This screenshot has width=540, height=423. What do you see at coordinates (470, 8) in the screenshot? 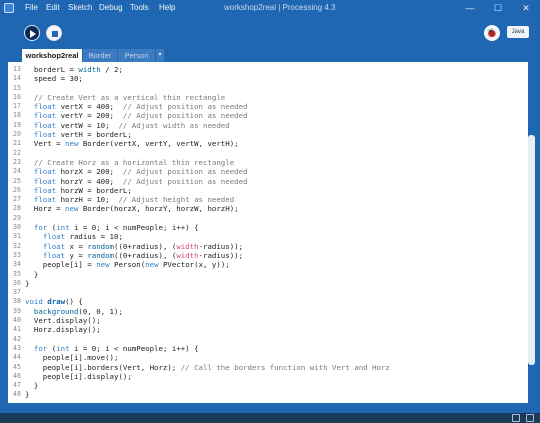
I see `minimize-button: —` at bounding box center [470, 8].